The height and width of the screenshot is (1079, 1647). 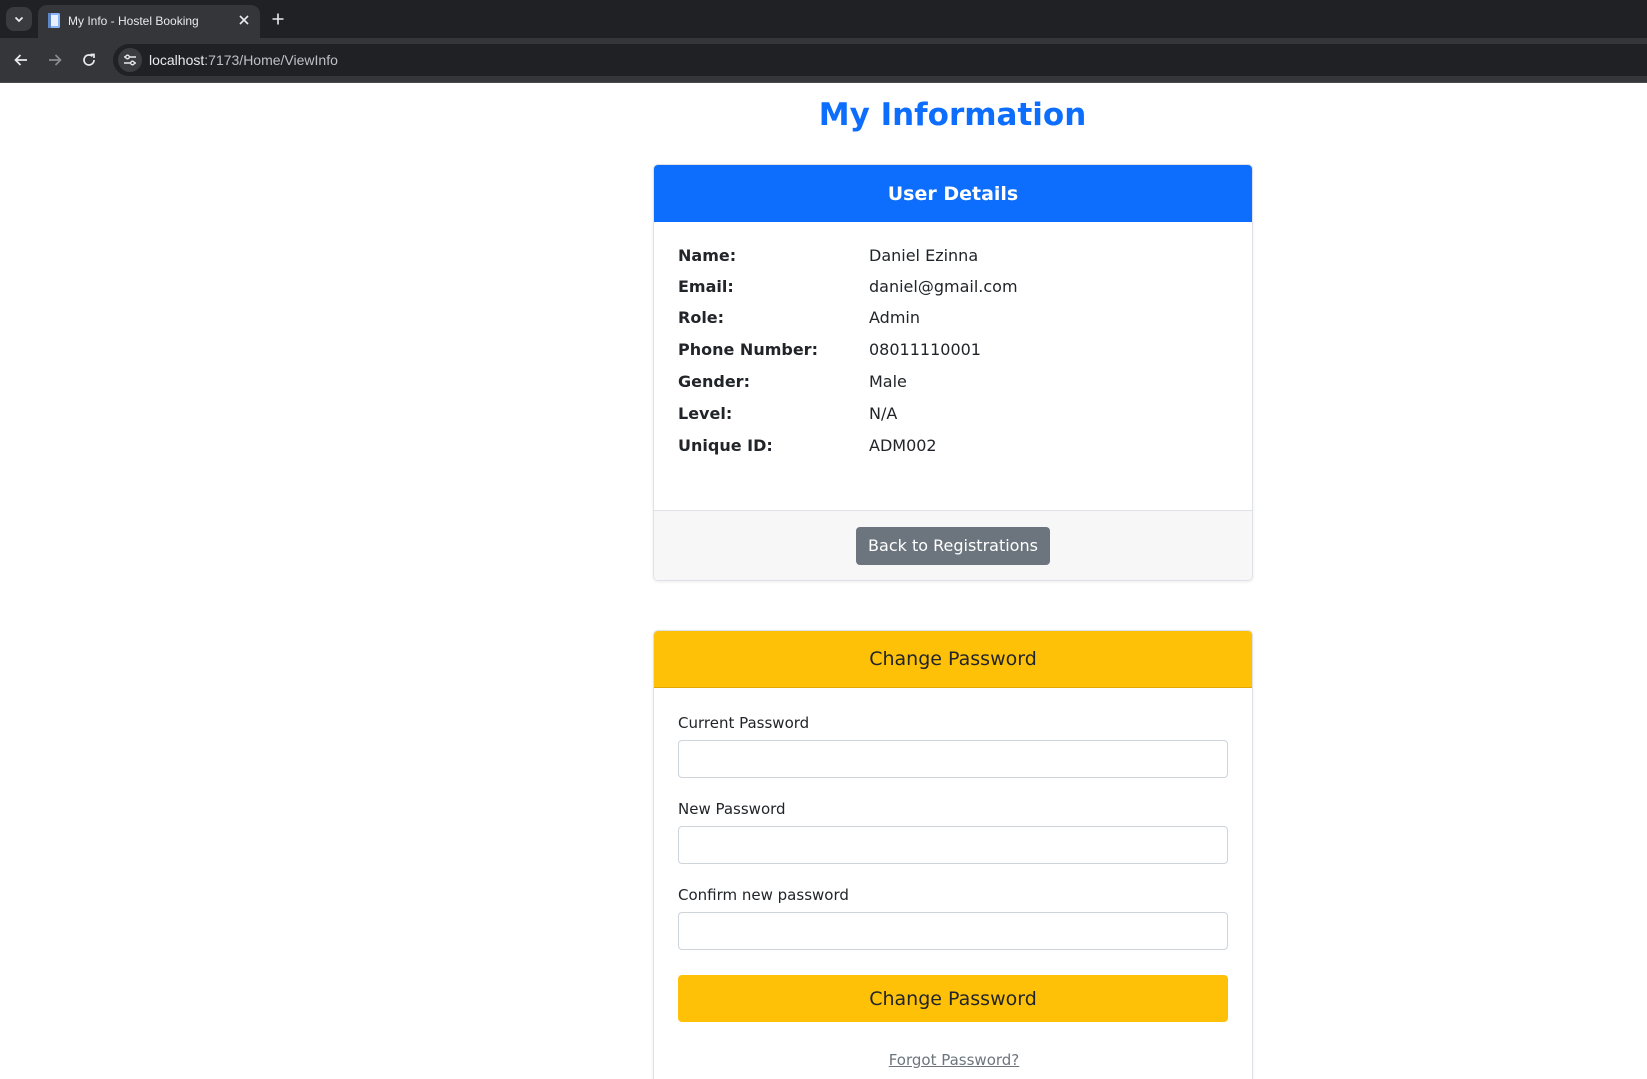 What do you see at coordinates (732, 809) in the screenshot?
I see `new-password-label: New Password` at bounding box center [732, 809].